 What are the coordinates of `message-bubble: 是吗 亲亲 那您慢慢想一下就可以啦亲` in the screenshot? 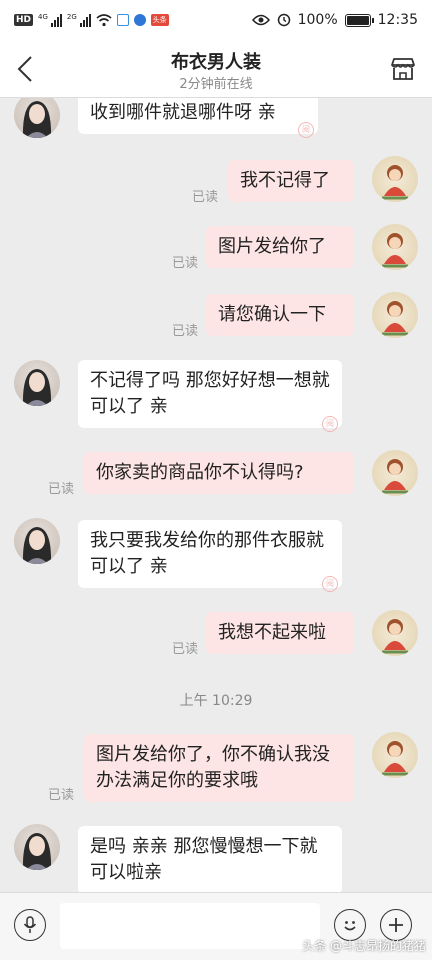 It's located at (210, 859).